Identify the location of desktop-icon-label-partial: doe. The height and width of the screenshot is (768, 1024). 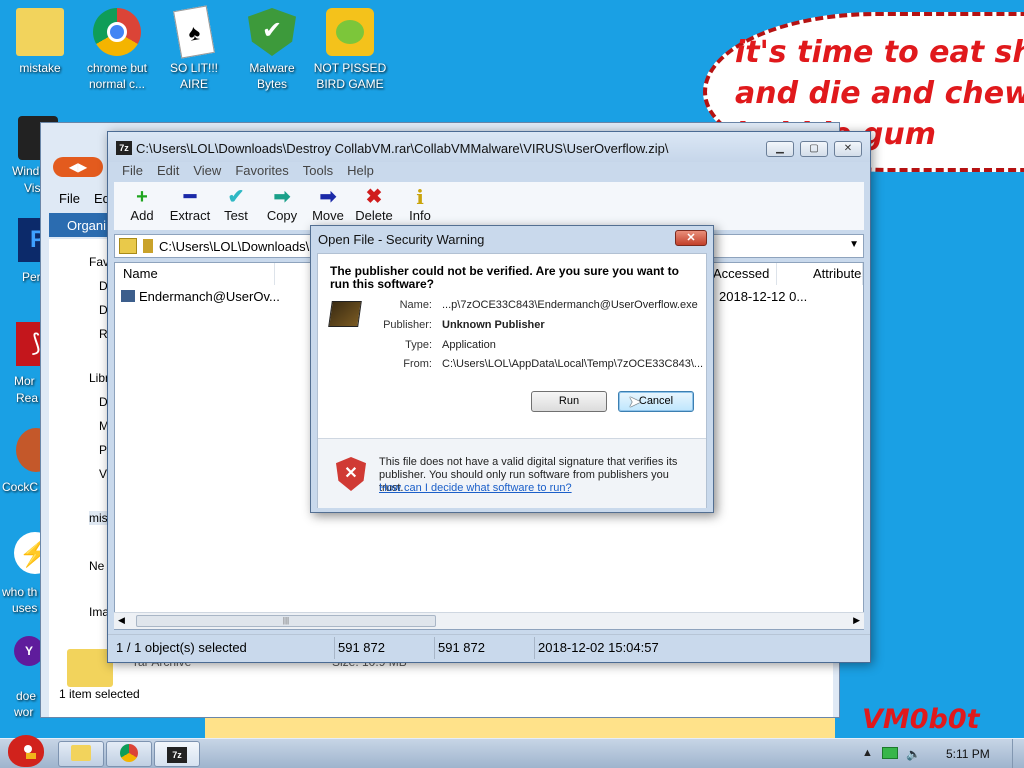
(26, 696).